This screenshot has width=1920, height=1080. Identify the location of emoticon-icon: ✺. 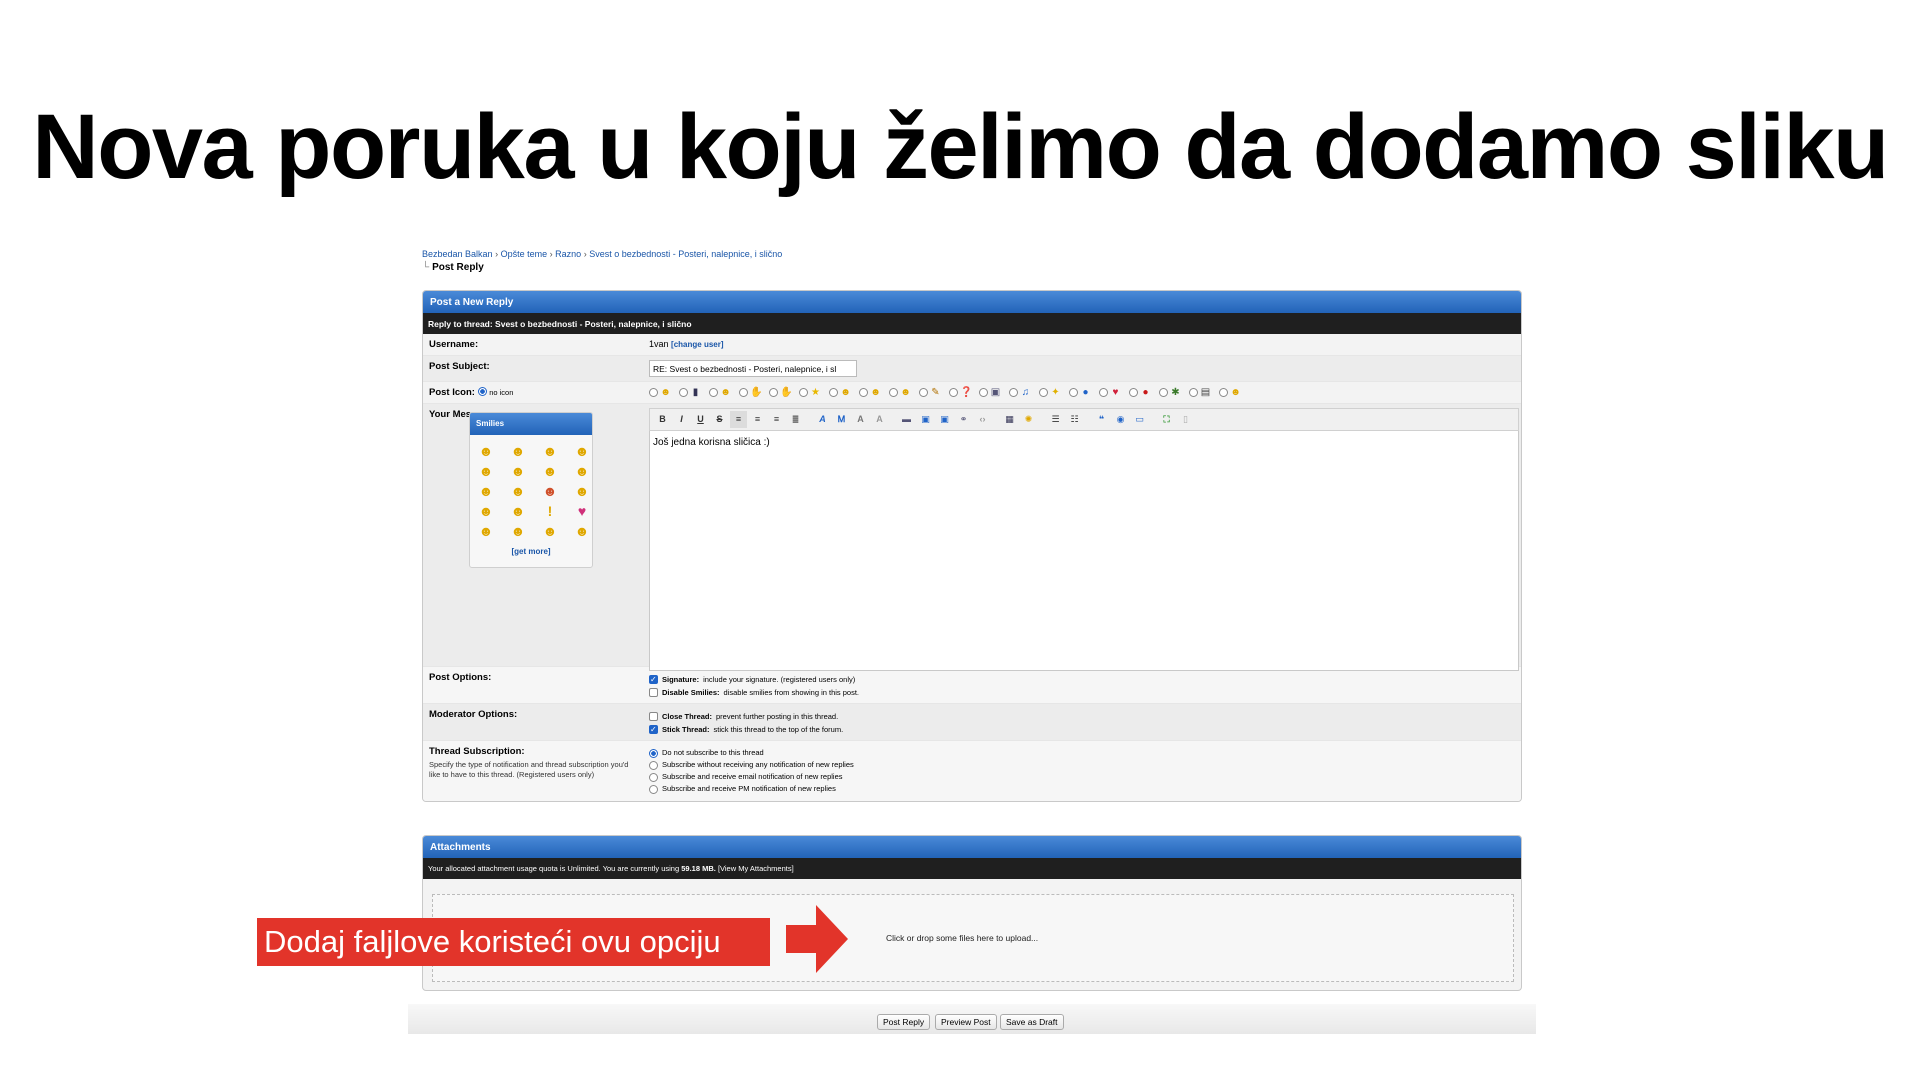
(1028, 419).